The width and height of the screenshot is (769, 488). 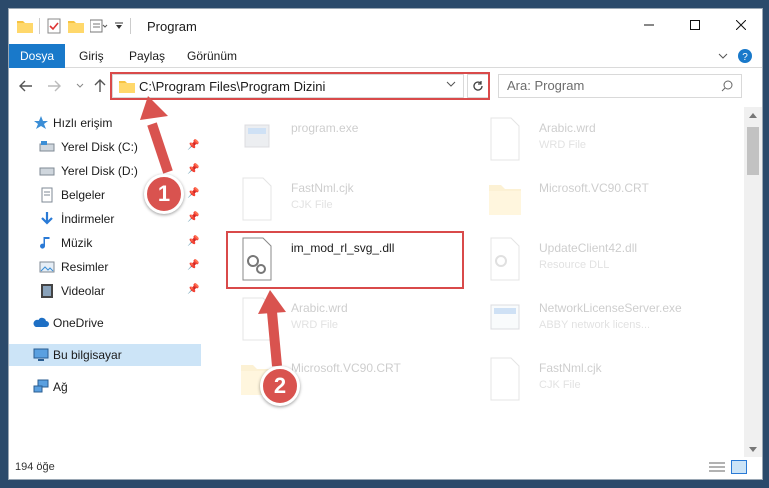 I want to click on arrow-2-shaft, so click(x=274, y=339).